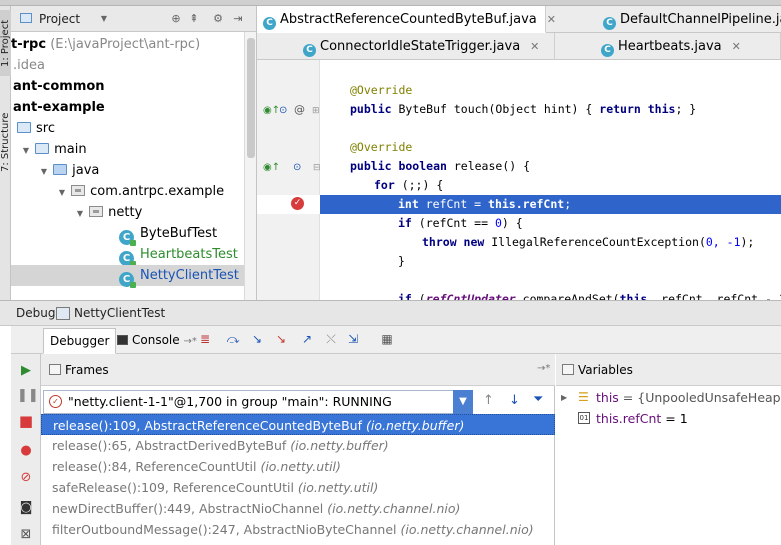 The image size is (781, 545). I want to click on filter-icon: ⏷, so click(538, 399).